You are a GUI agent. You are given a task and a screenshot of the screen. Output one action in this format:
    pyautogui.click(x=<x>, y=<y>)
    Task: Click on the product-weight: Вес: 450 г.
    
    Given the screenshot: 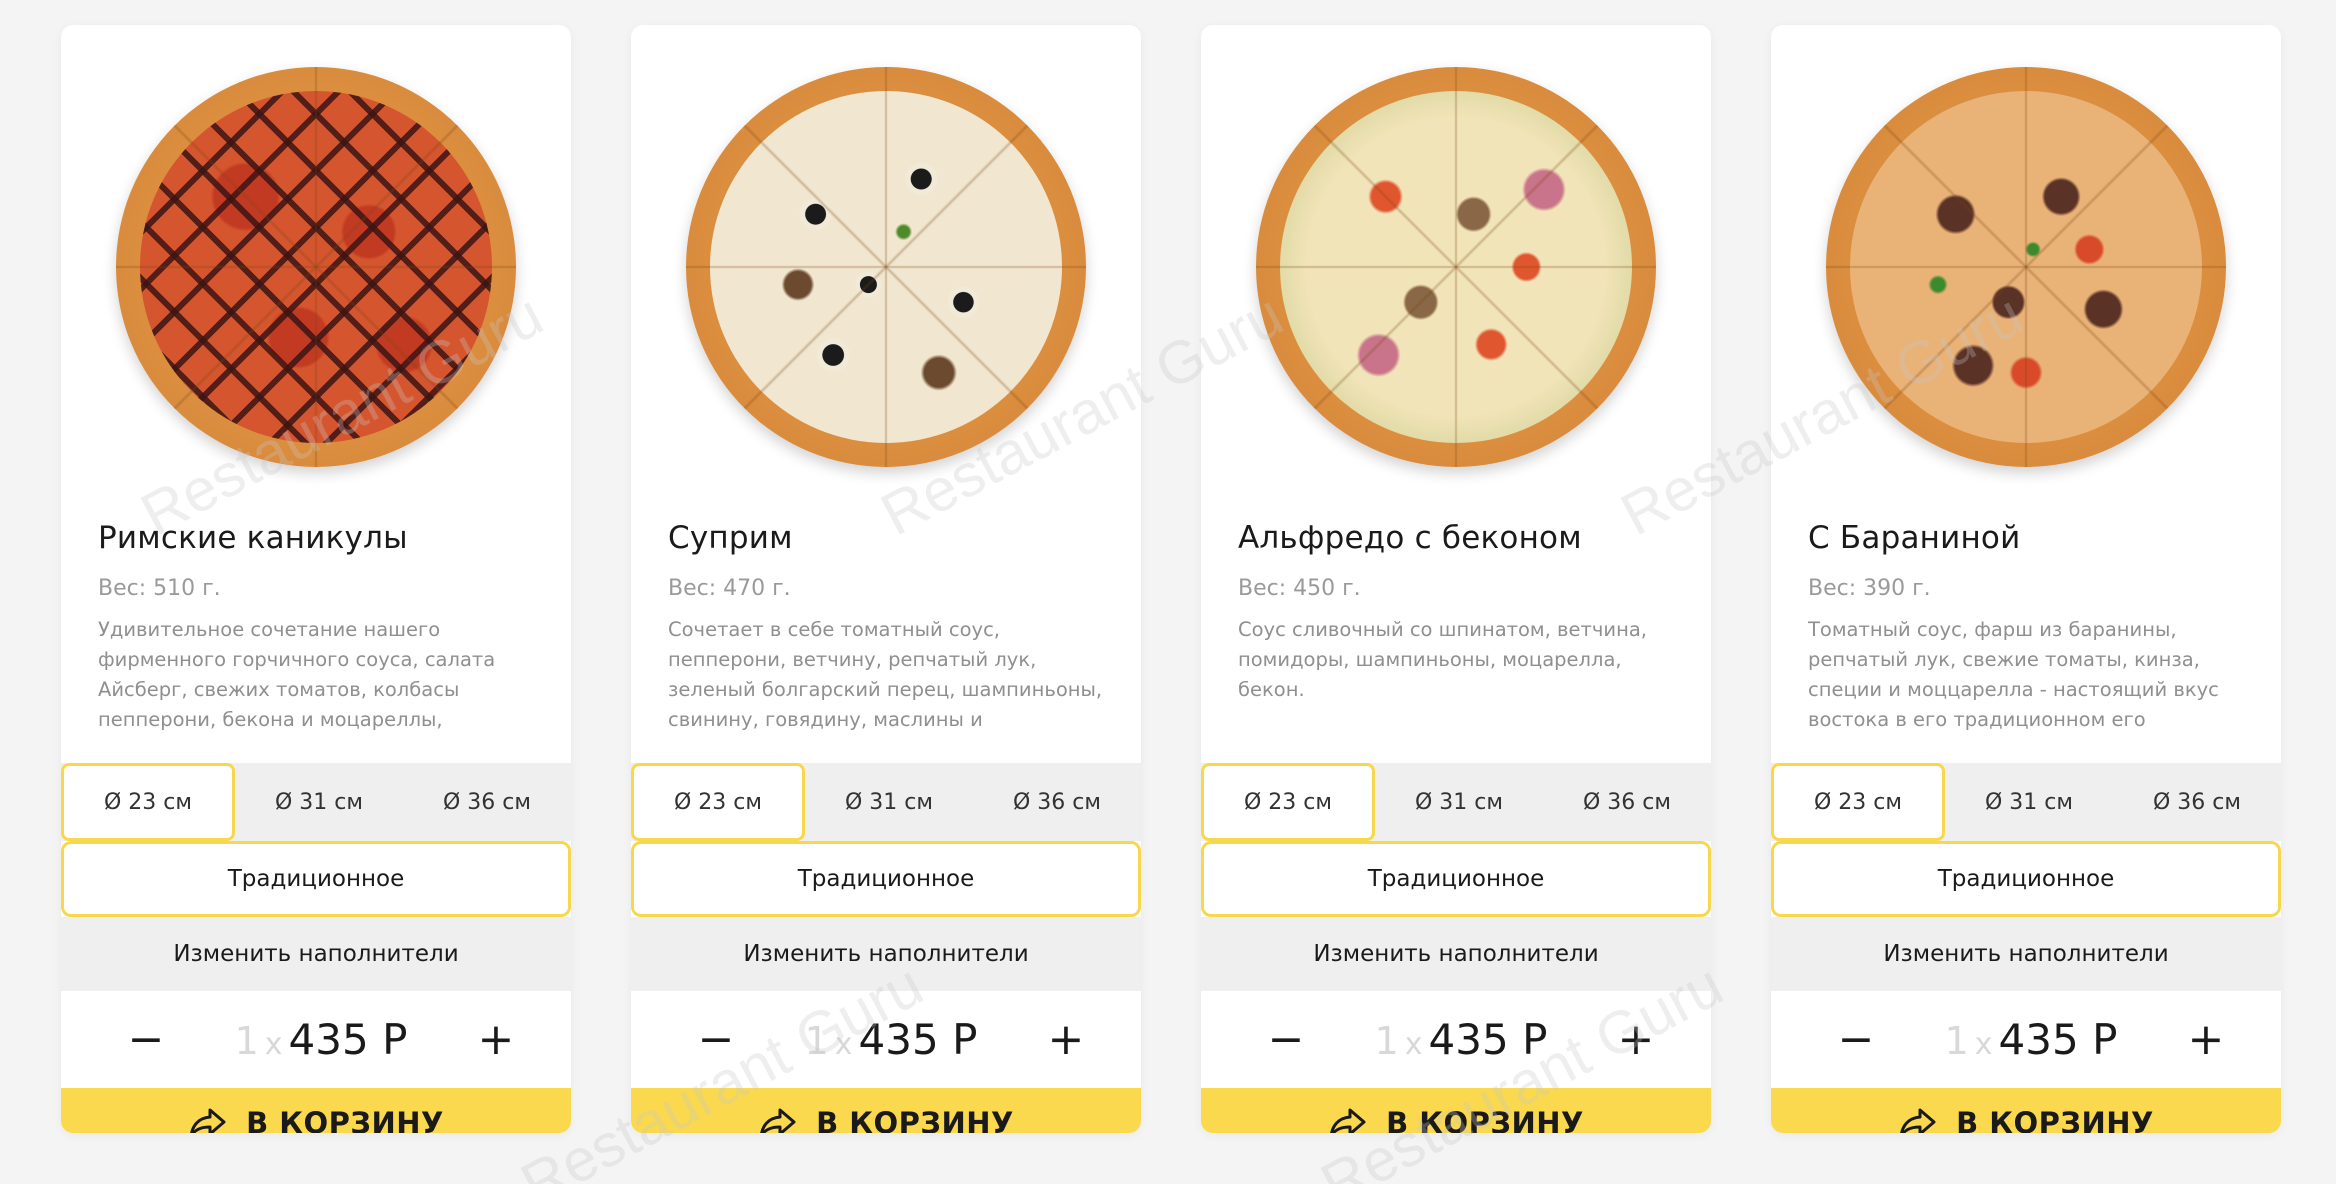 What is the action you would take?
    pyautogui.click(x=1299, y=588)
    